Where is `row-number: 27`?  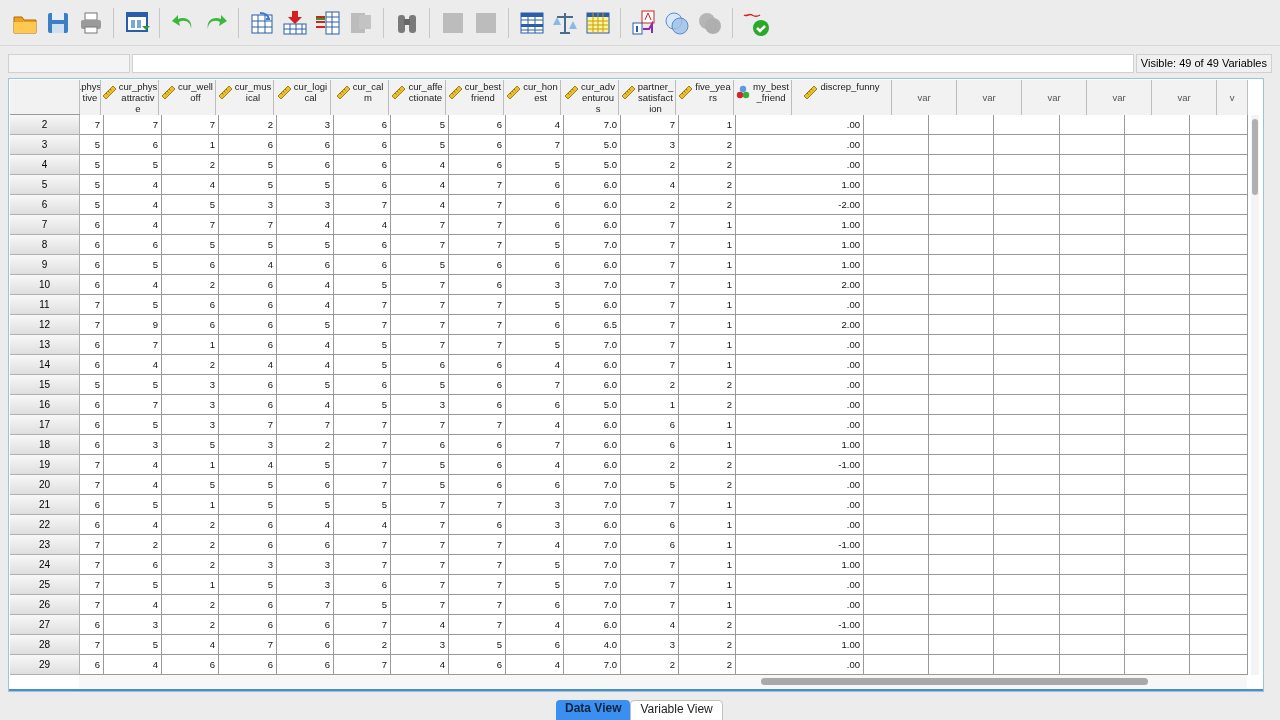 row-number: 27 is located at coordinates (45, 625).